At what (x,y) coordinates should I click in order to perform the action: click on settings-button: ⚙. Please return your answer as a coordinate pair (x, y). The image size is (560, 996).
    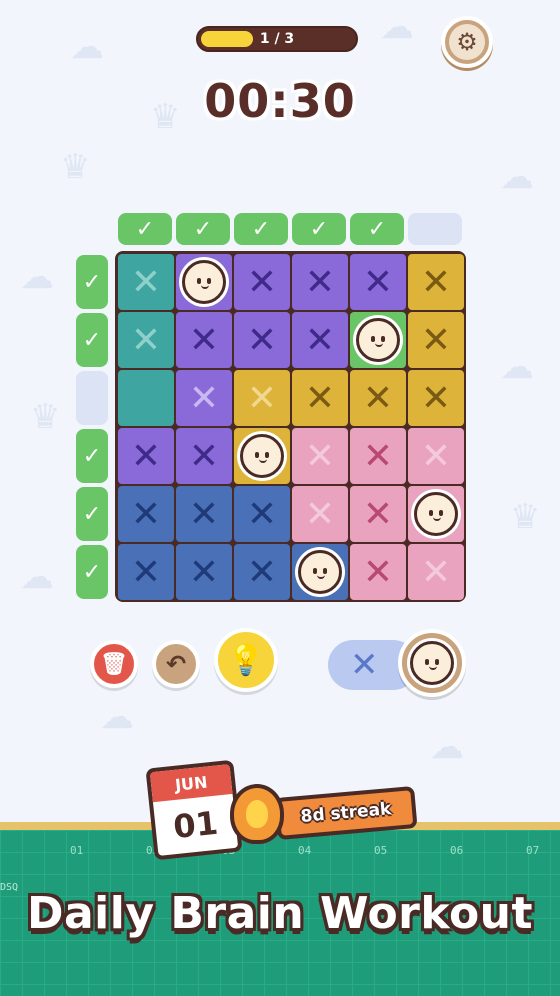
    Looking at the image, I should click on (467, 42).